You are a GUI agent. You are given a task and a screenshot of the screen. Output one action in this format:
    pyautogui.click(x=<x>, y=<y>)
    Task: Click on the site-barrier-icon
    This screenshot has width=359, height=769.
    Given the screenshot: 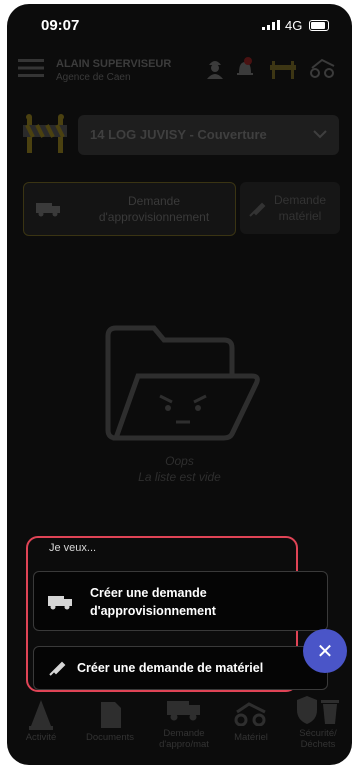 What is the action you would take?
    pyautogui.click(x=283, y=68)
    